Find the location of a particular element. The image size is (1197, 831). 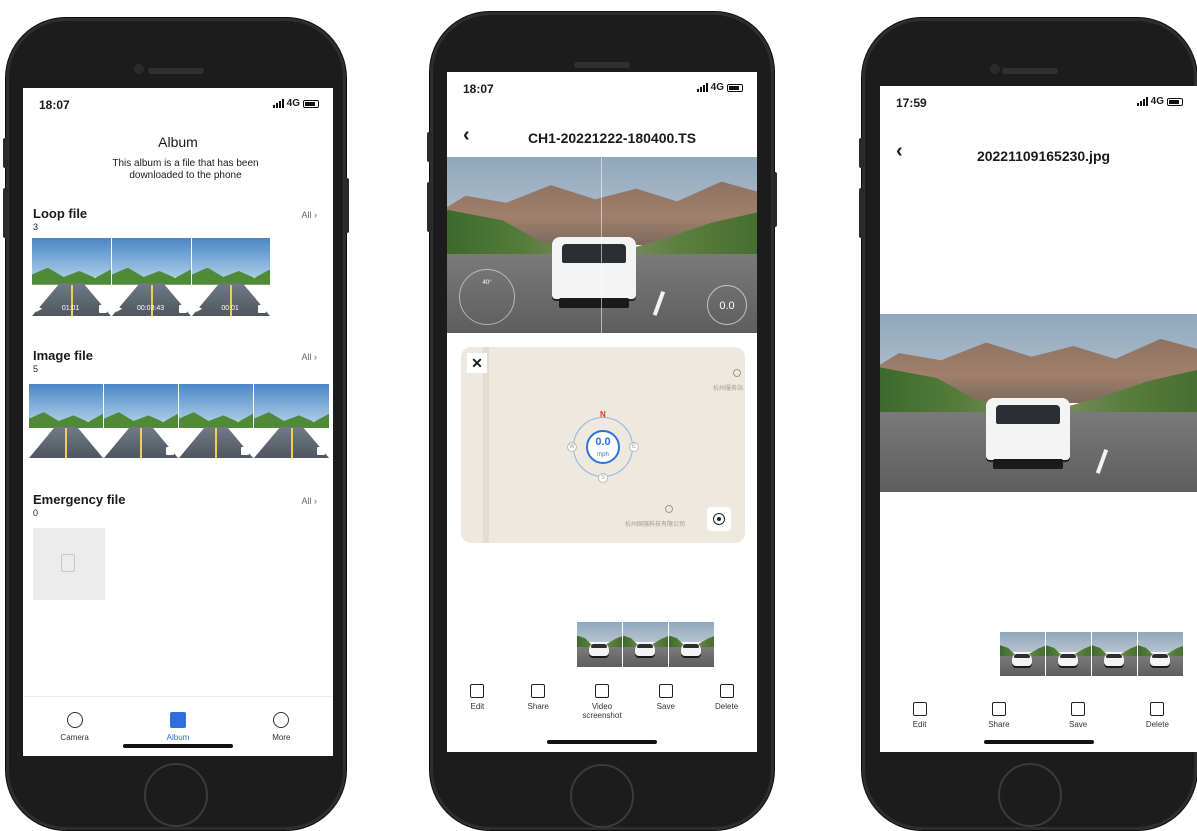

section-count-loop: 3 is located at coordinates (36, 227).